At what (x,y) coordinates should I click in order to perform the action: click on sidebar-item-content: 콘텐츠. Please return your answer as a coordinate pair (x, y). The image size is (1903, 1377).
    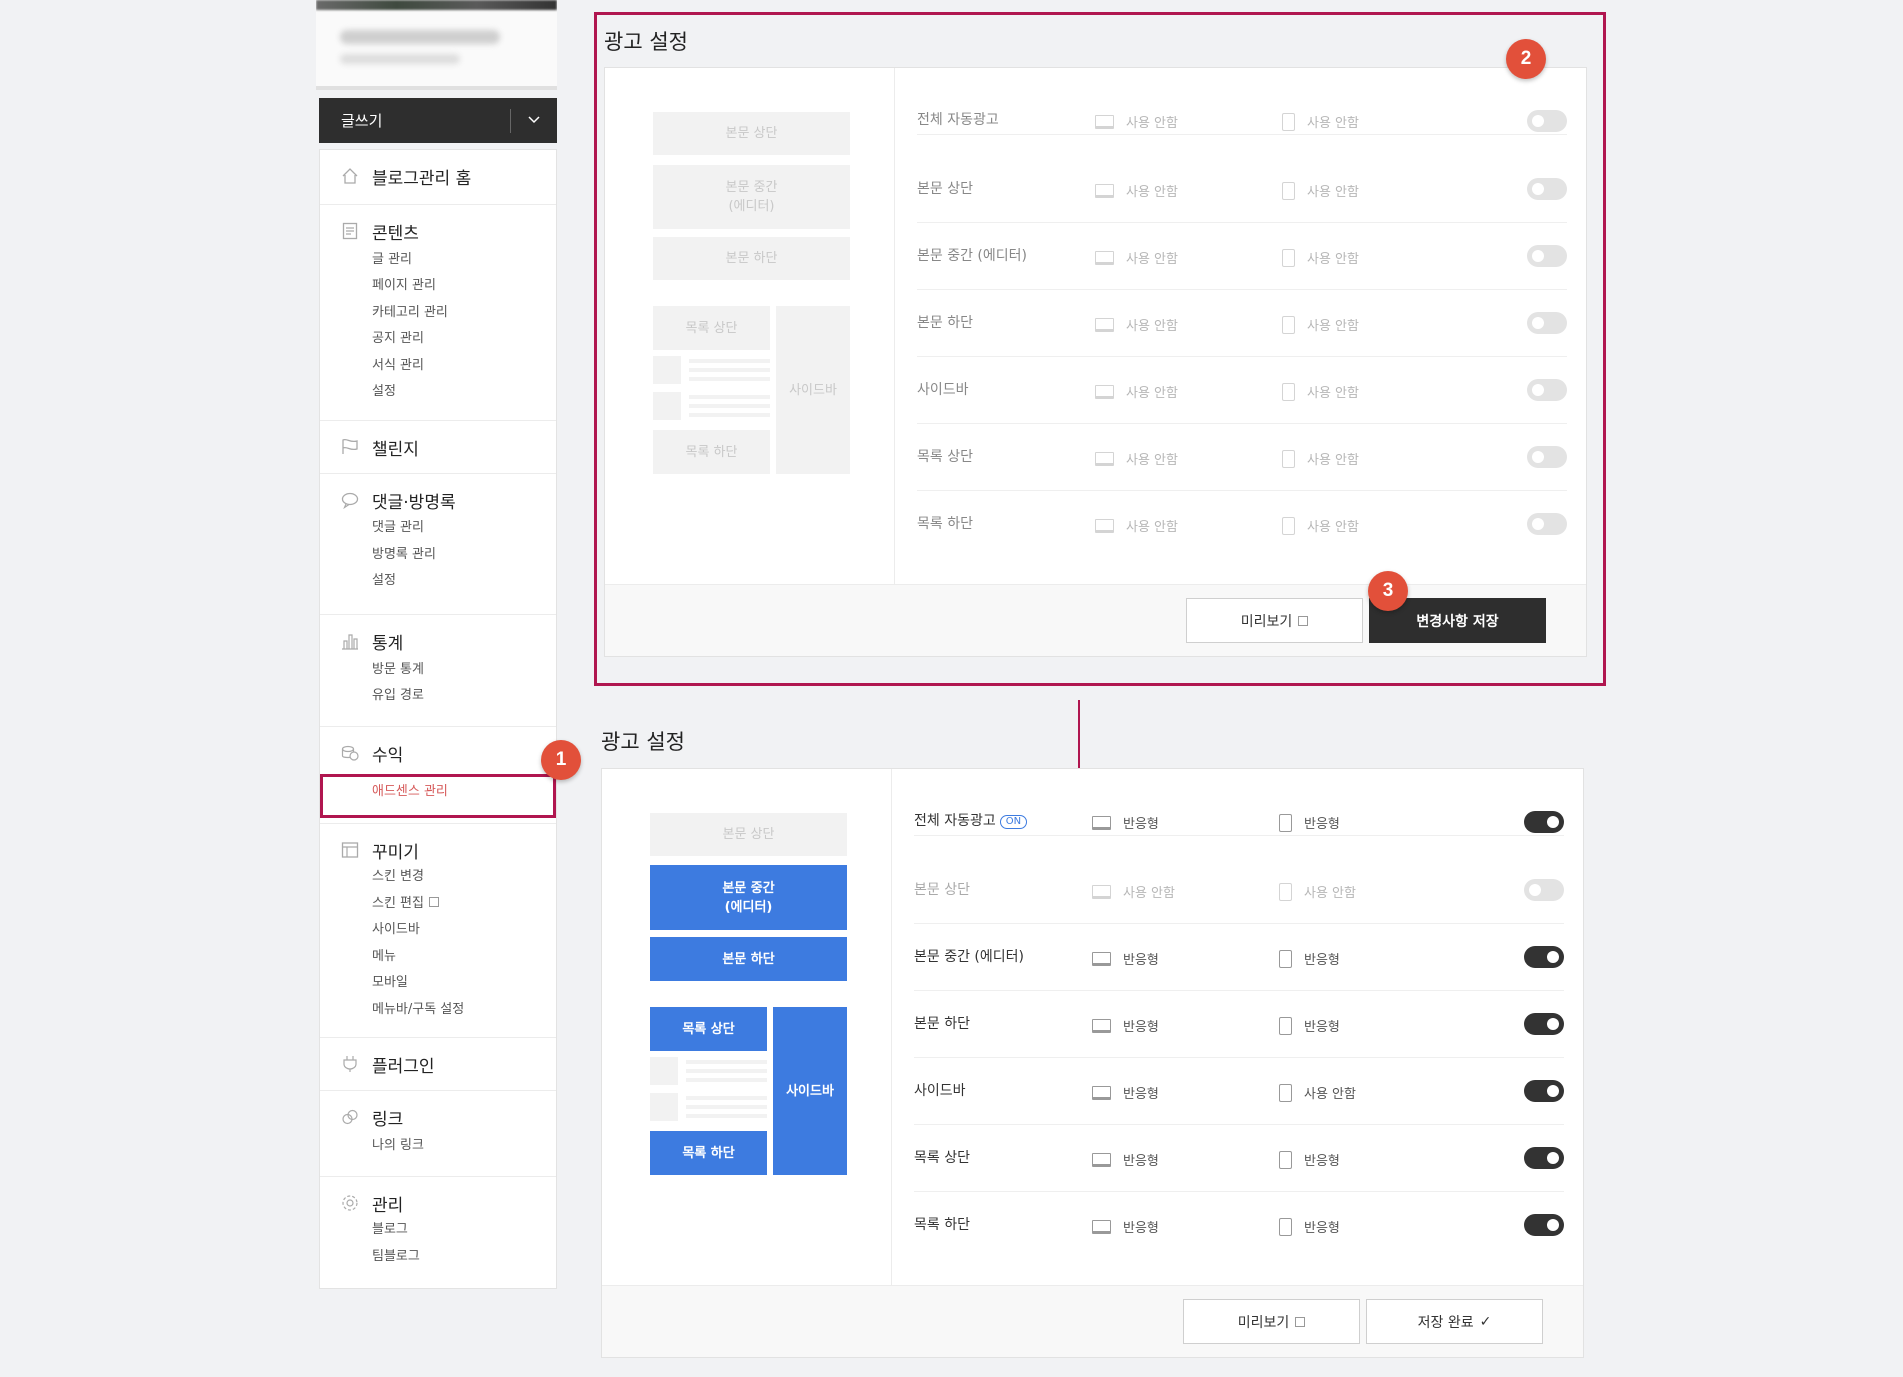
    Looking at the image, I should click on (379, 231).